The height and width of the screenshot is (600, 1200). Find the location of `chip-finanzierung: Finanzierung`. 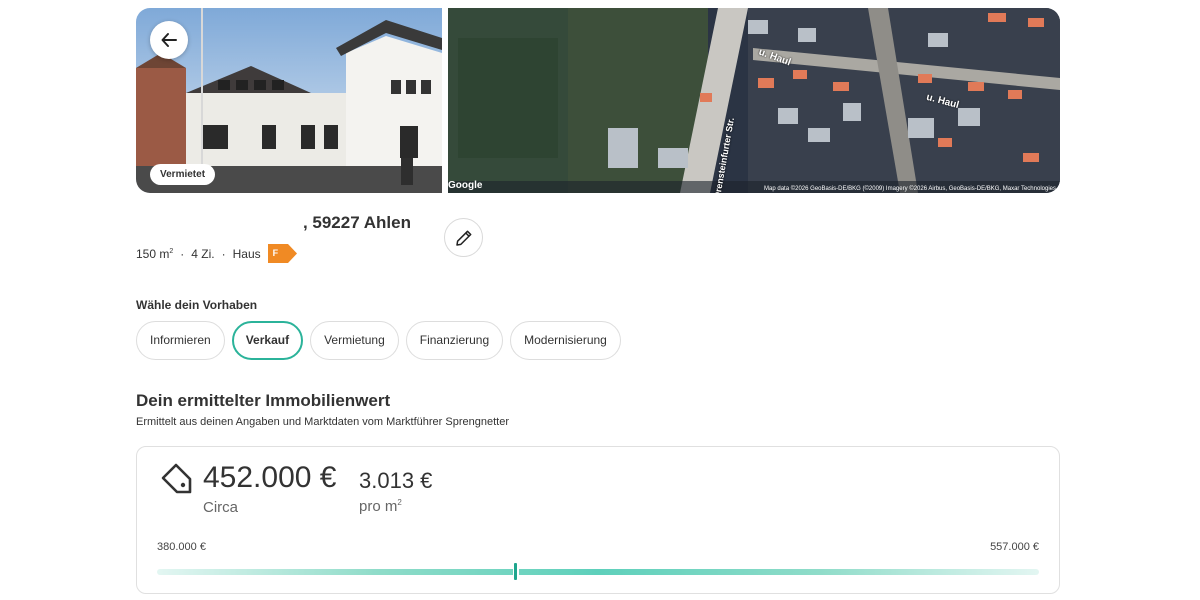

chip-finanzierung: Finanzierung is located at coordinates (454, 340).